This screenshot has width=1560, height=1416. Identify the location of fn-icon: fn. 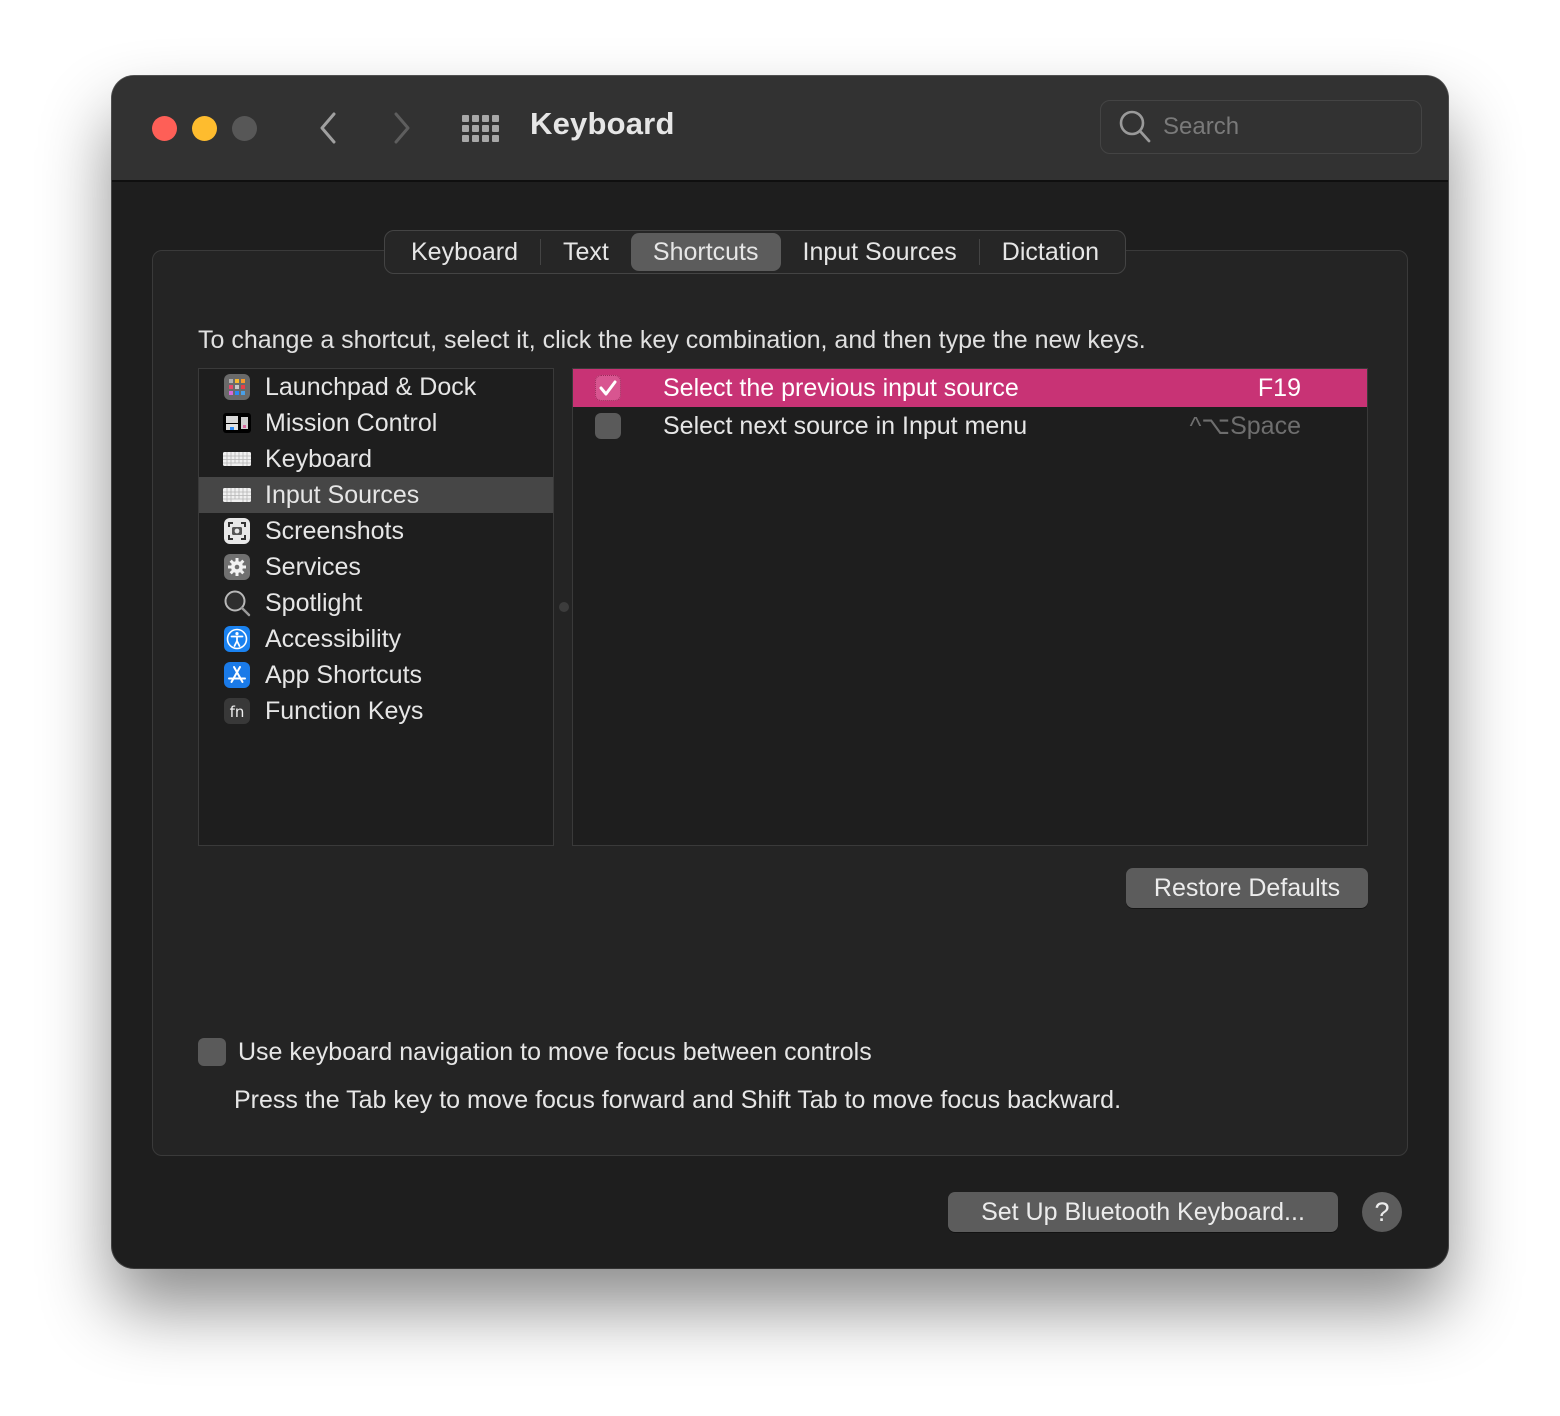
(237, 711).